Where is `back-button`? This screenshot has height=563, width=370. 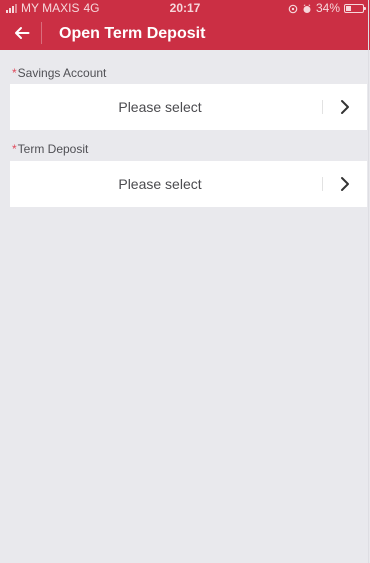
back-button is located at coordinates (22, 33).